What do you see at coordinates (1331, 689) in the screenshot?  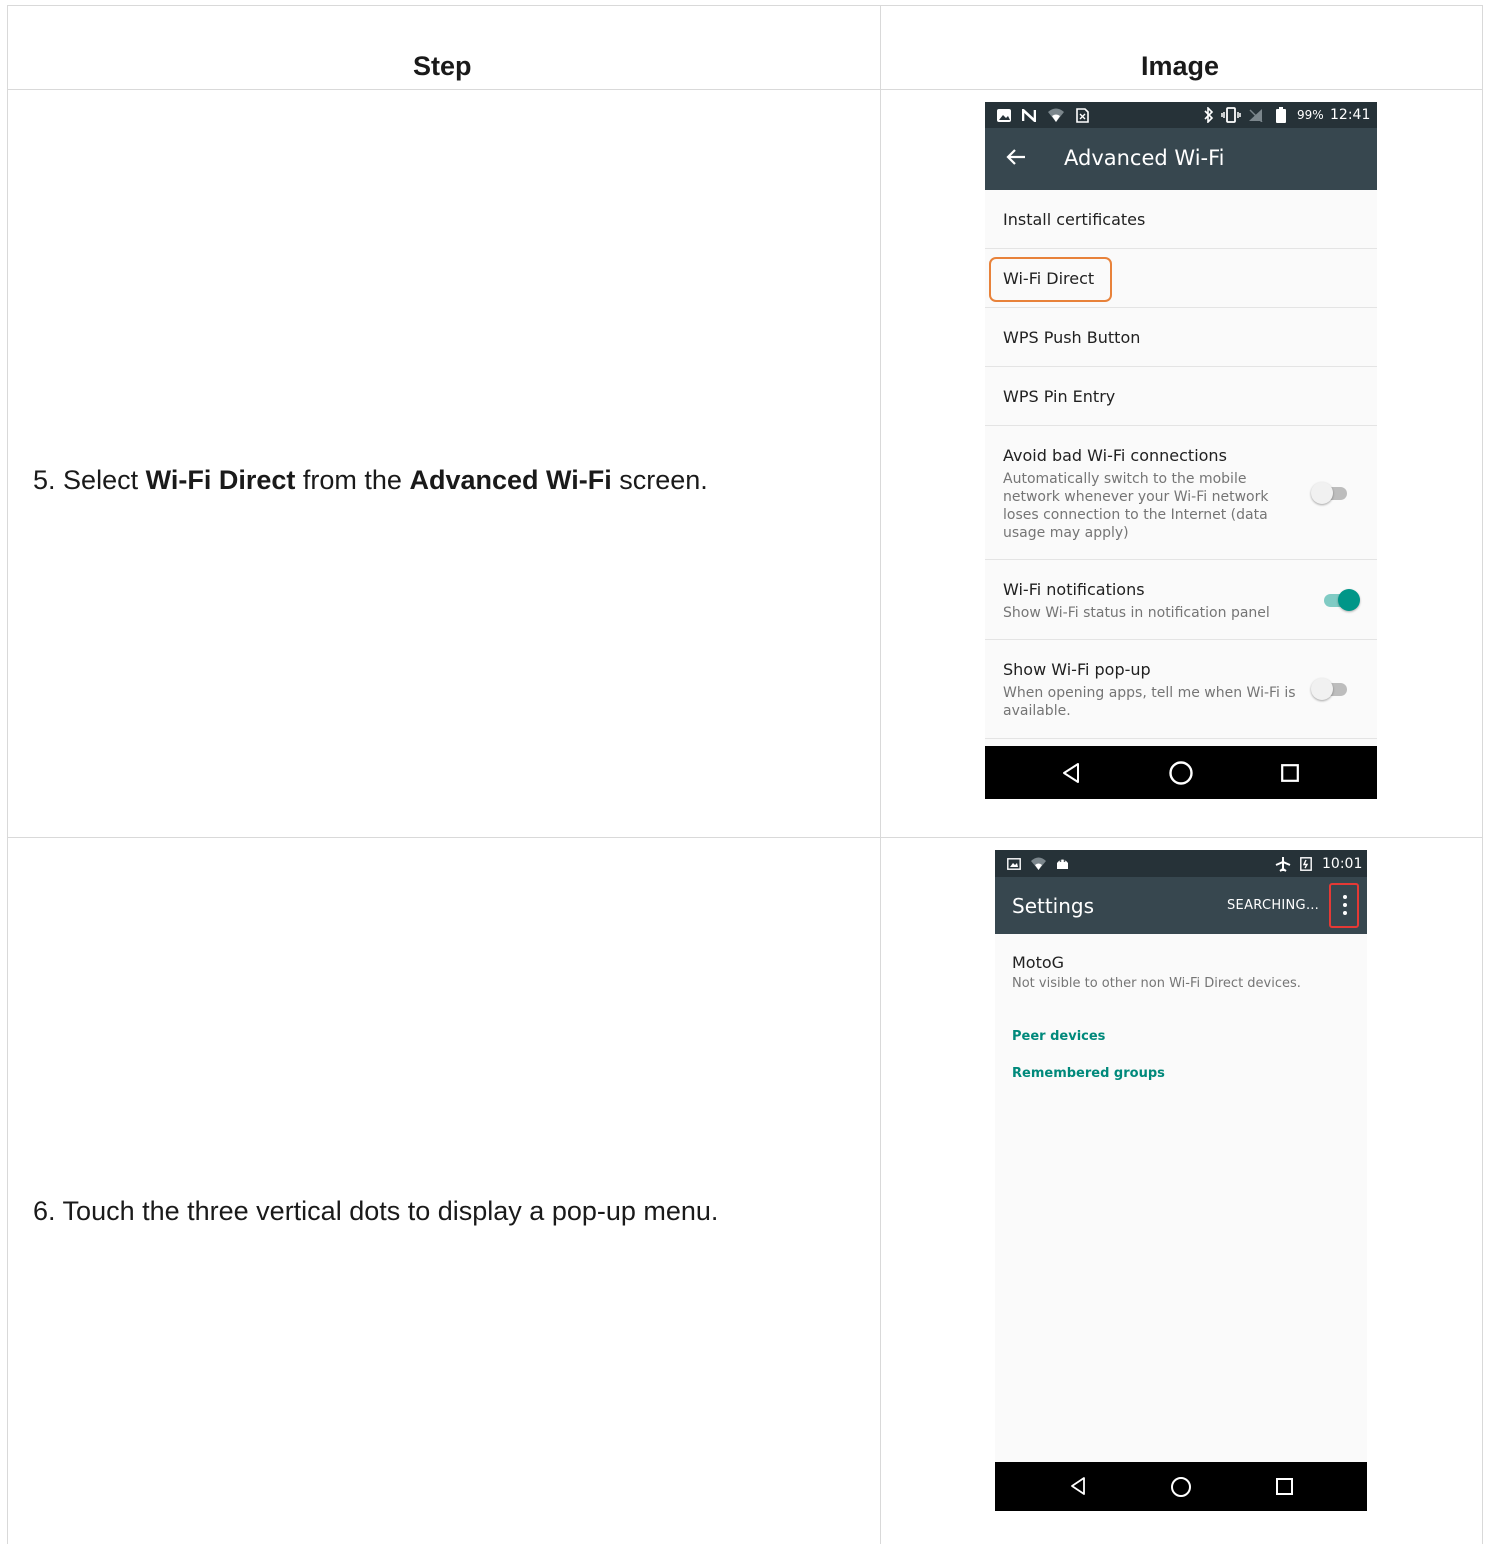 I see `show-wifi-popup-toggle` at bounding box center [1331, 689].